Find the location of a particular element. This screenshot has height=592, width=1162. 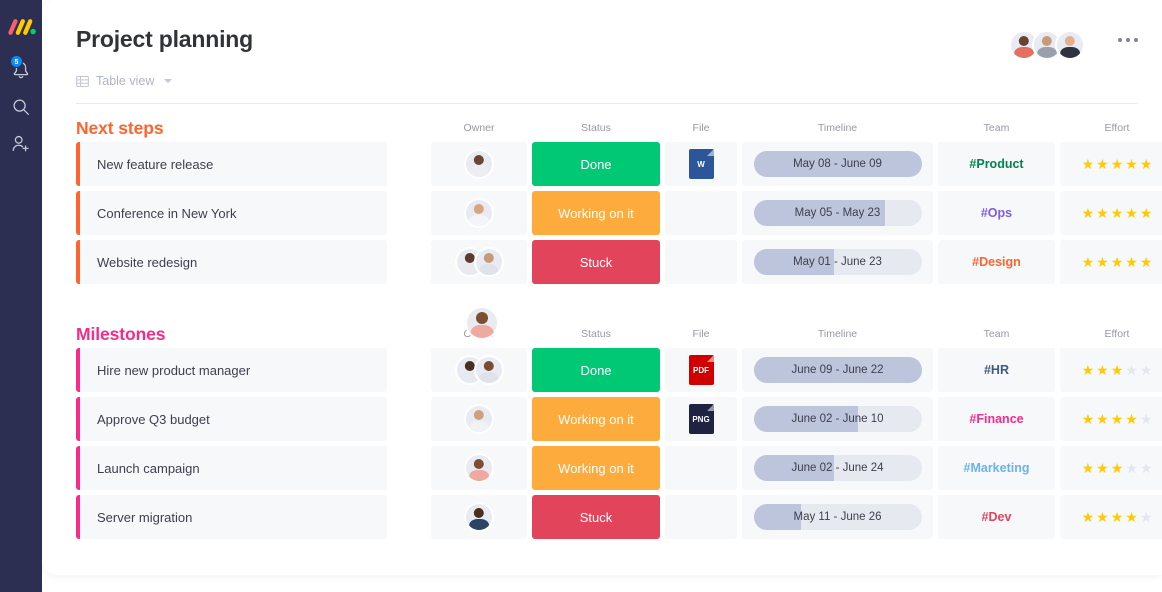

cell-timeline: June 09 - June 22 is located at coordinates (837, 370).